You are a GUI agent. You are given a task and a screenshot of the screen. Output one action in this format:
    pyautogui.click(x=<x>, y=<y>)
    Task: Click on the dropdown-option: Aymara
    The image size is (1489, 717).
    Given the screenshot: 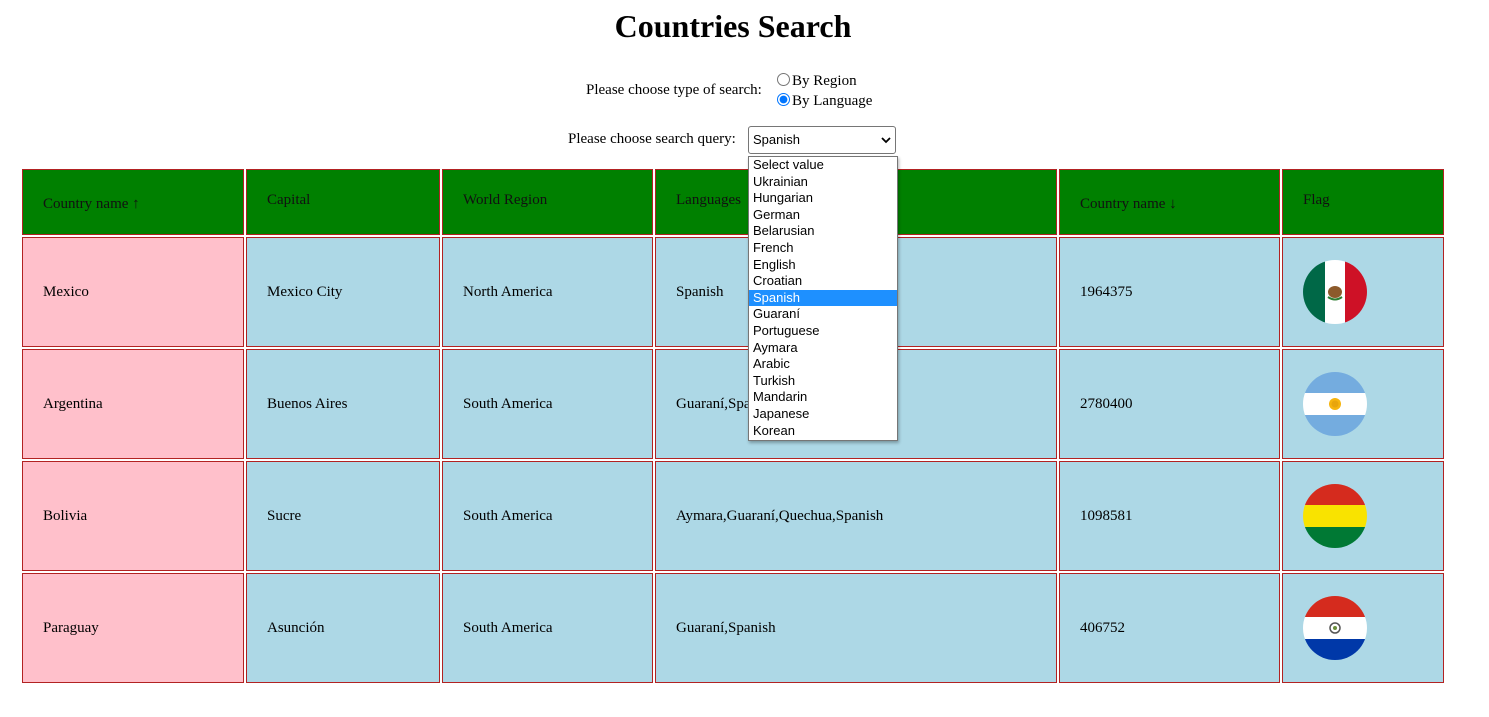 What is the action you would take?
    pyautogui.click(x=823, y=348)
    